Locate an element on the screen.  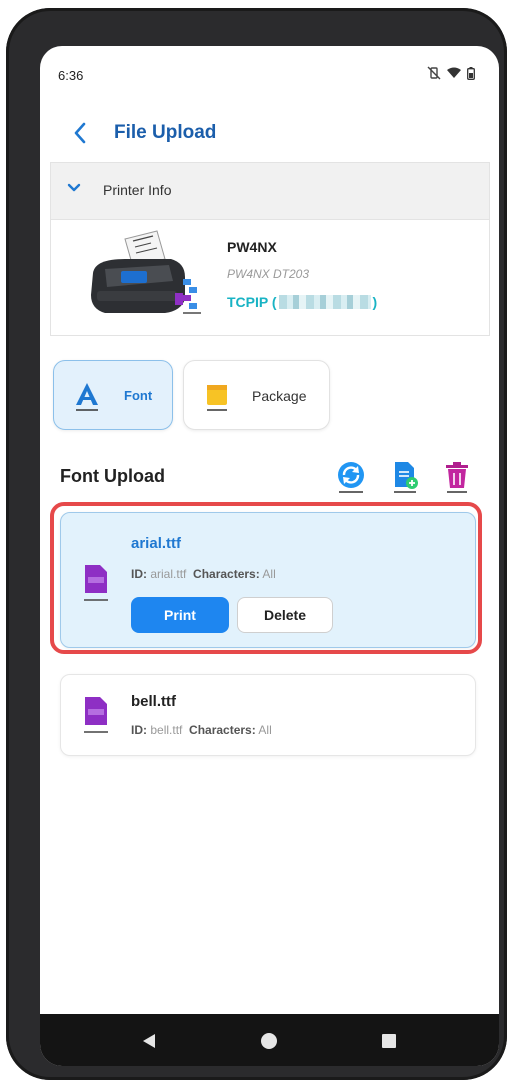
home-circle-icon is located at coordinates (269, 1041).